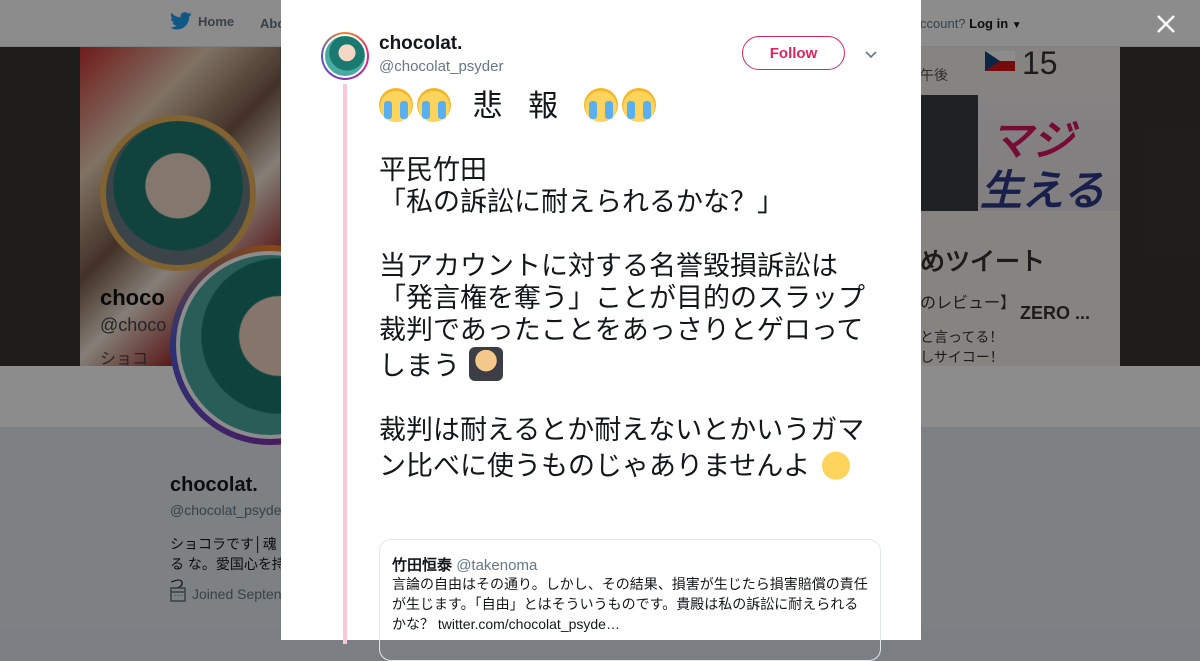 The width and height of the screenshot is (1200, 661). What do you see at coordinates (1166, 24) in the screenshot?
I see `close-icon` at bounding box center [1166, 24].